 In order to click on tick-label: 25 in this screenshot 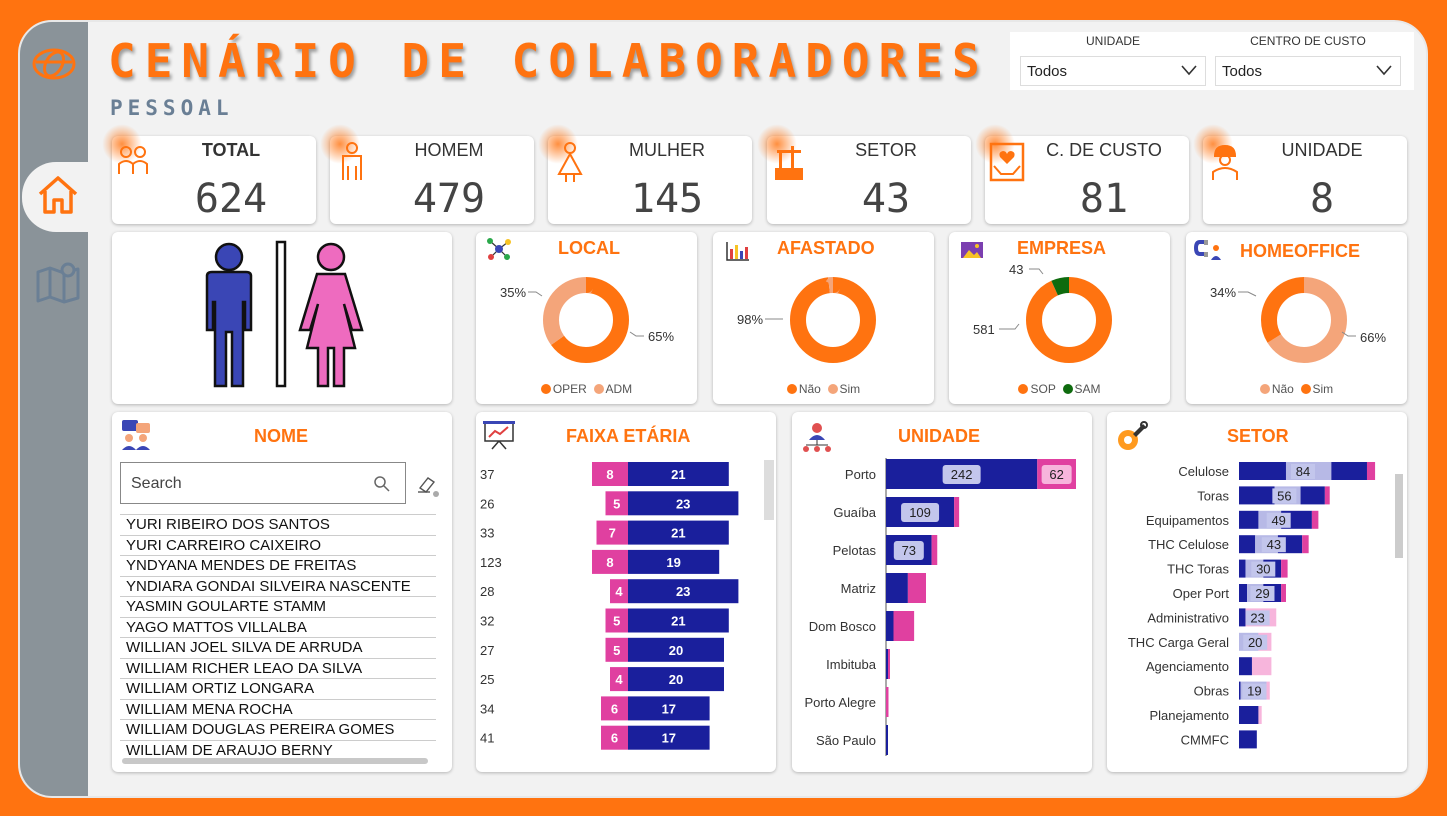, I will do `click(487, 679)`.